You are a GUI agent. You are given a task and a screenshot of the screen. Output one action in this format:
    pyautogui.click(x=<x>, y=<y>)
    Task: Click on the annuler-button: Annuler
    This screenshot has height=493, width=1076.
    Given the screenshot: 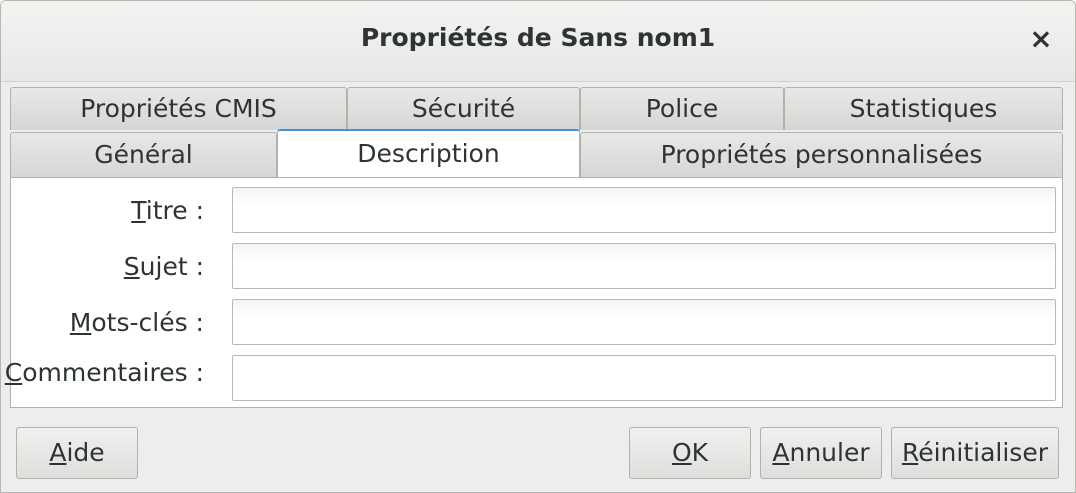 What is the action you would take?
    pyautogui.click(x=821, y=453)
    